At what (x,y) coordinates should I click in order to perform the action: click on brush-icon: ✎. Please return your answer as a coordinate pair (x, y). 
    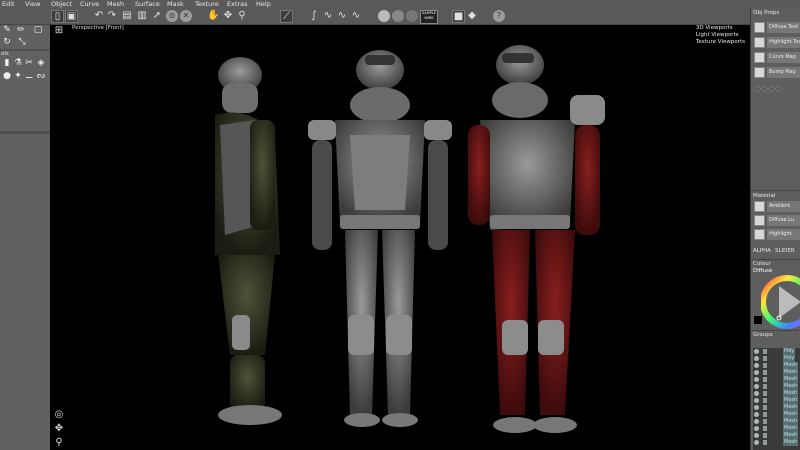
    Looking at the image, I should click on (7, 30).